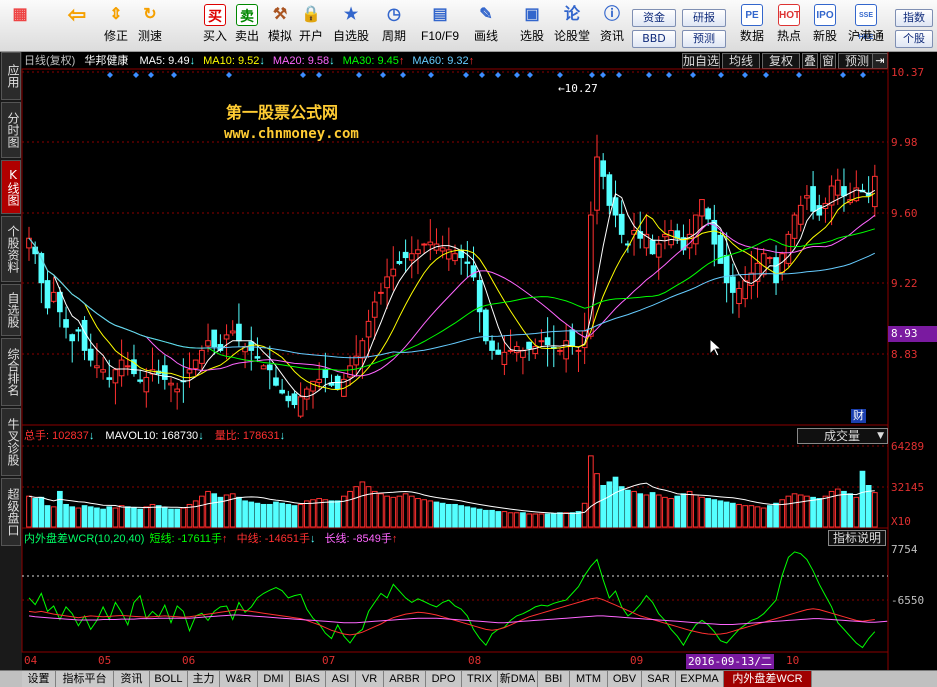 This screenshot has height=687, width=937. Describe the element at coordinates (659, 679) in the screenshot. I see `bottom-tab-17: SAR` at that location.